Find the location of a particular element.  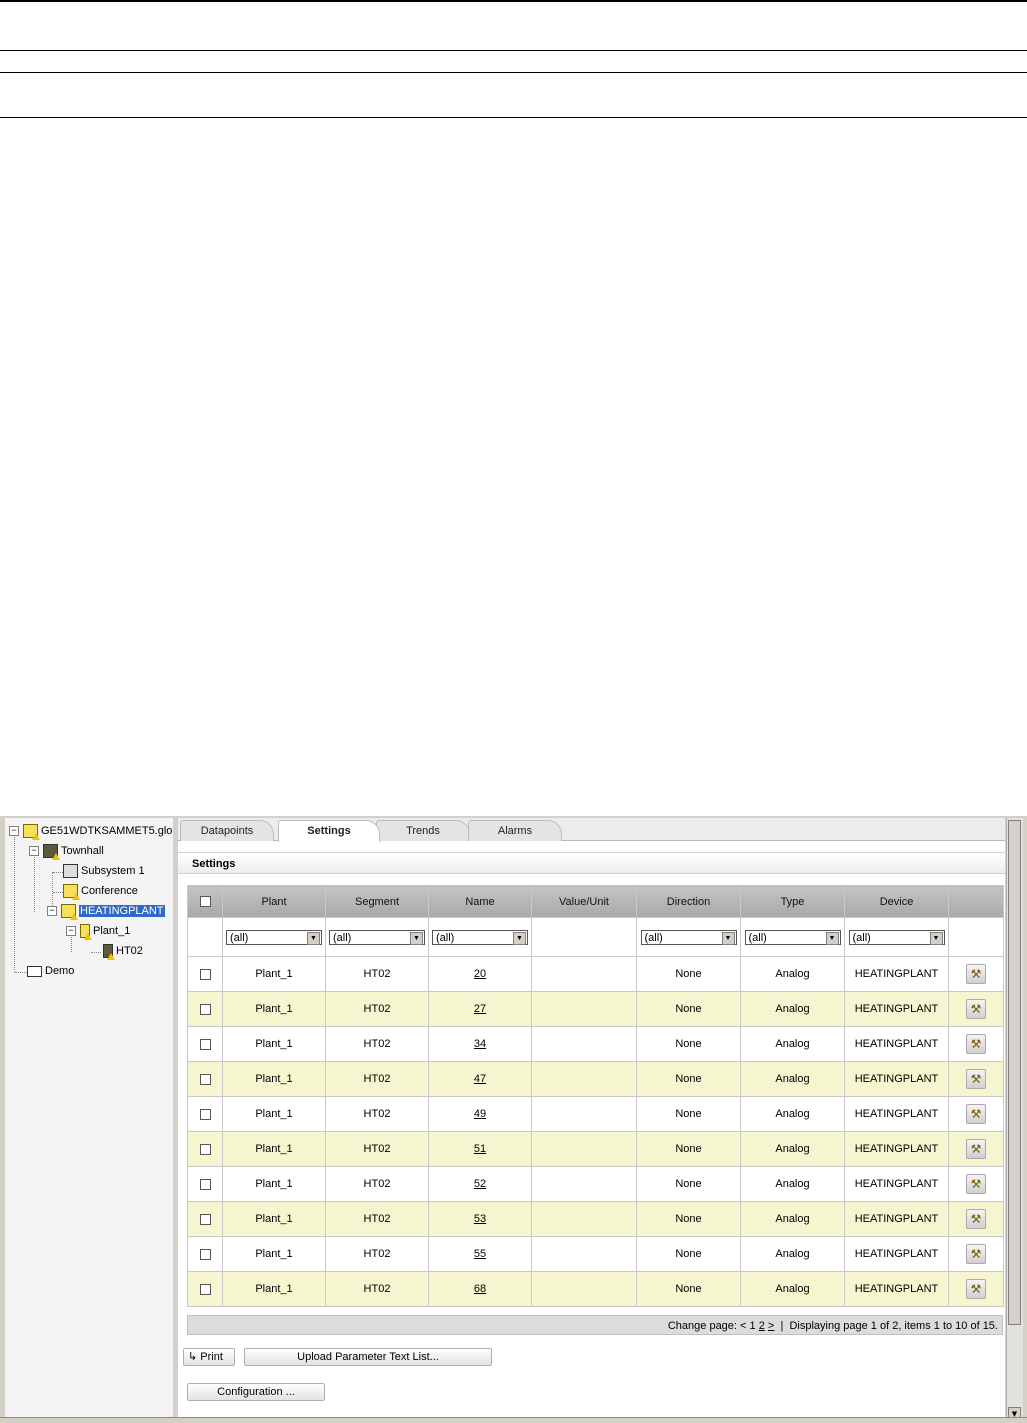

pager-page-2-link: 2 is located at coordinates (762, 1326).